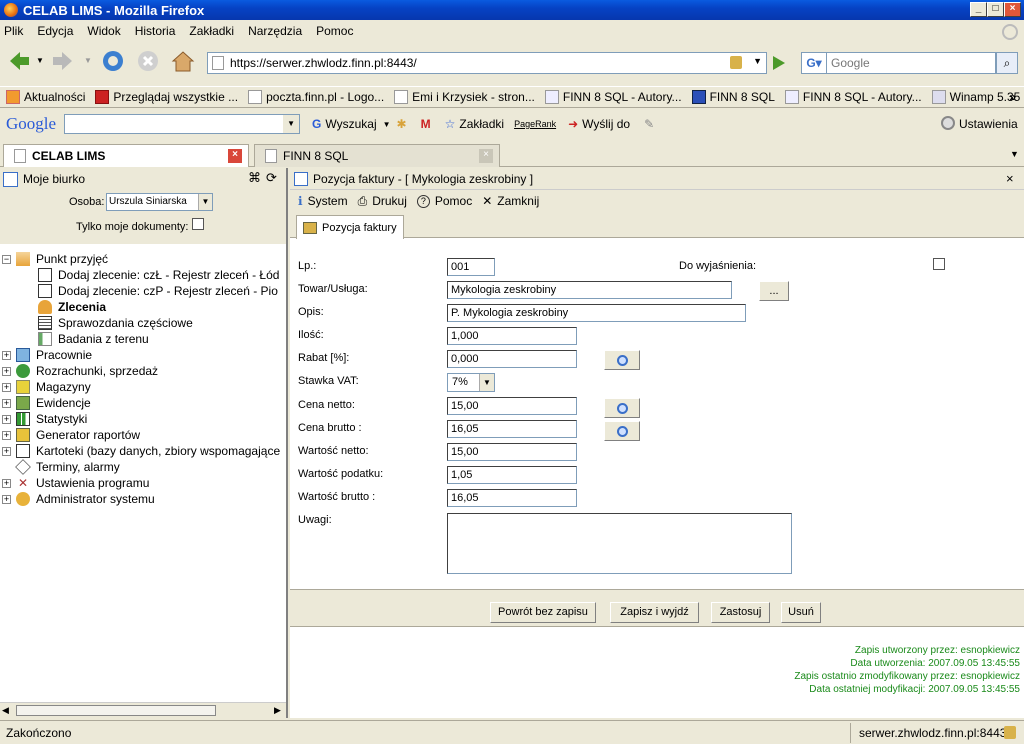 The image size is (1024, 744). What do you see at coordinates (471, 382) in the screenshot?
I see `vat-select: 7% ▼` at bounding box center [471, 382].